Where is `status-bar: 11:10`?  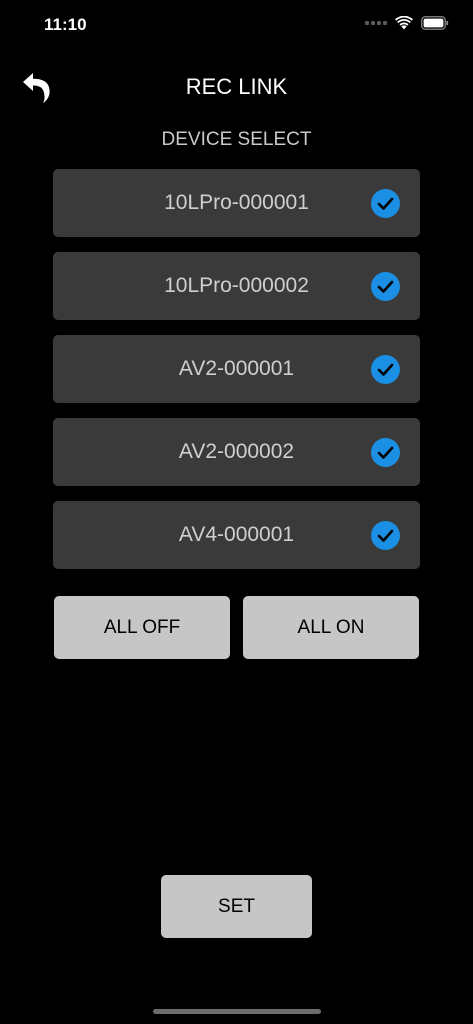
status-bar: 11:10 is located at coordinates (236, 25).